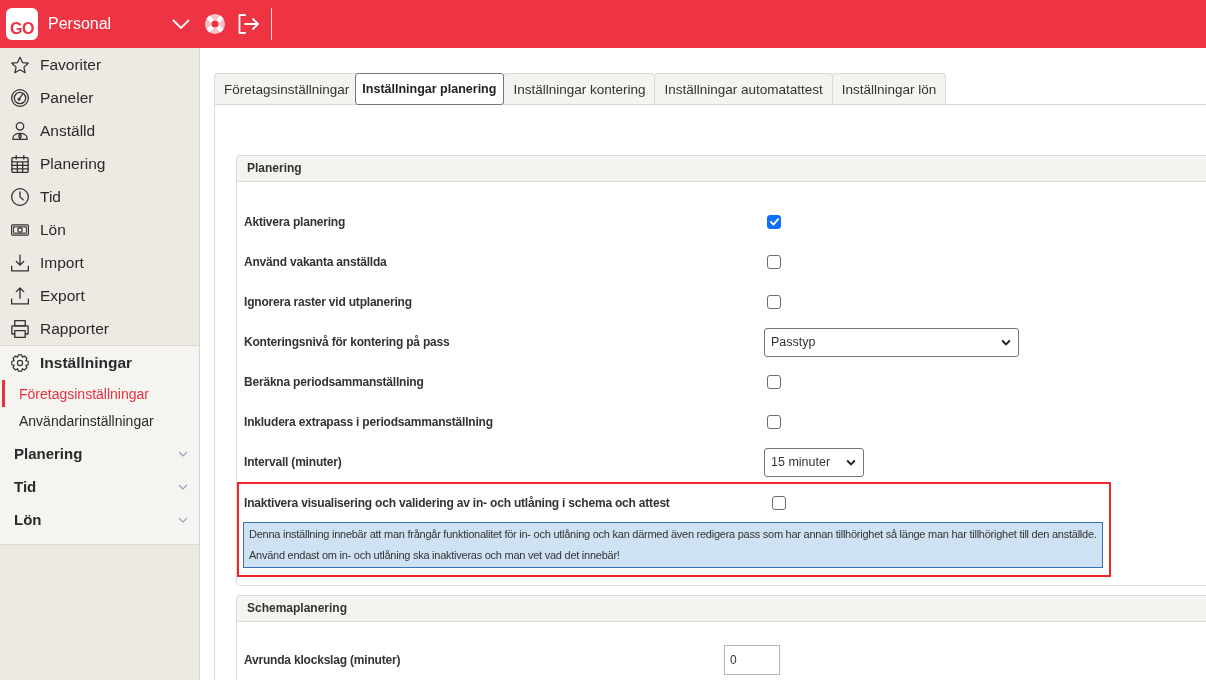 The image size is (1206, 680). Describe the element at coordinates (752, 660) in the screenshot. I see `number-input: 0` at that location.